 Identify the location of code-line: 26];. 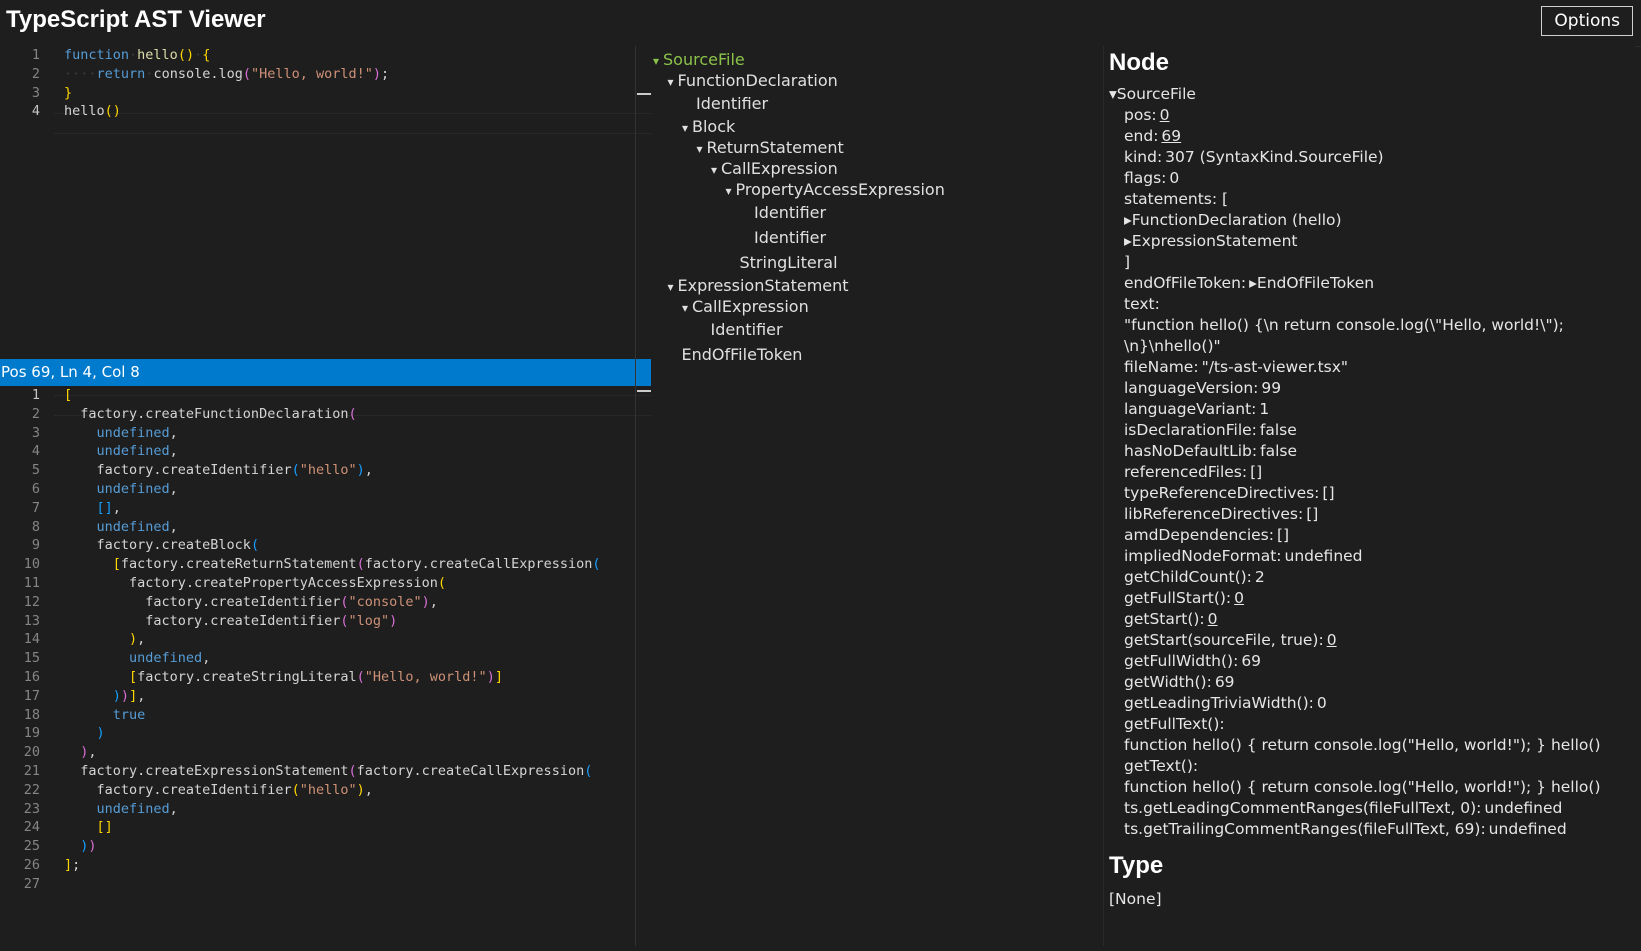
(325, 865).